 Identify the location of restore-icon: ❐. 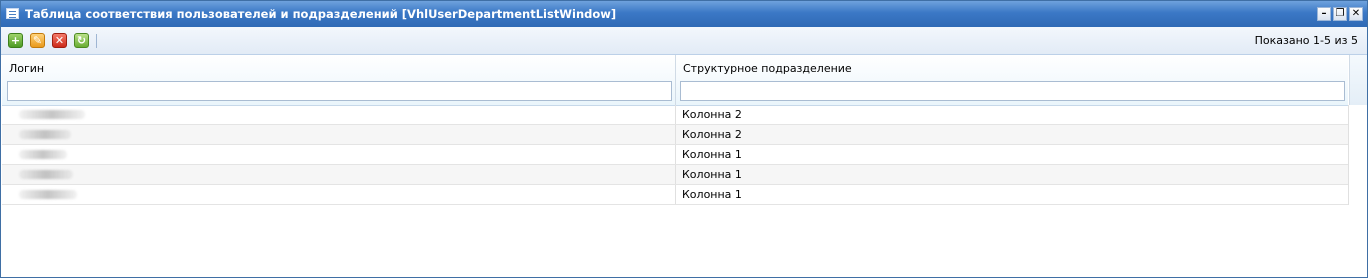
(1340, 14).